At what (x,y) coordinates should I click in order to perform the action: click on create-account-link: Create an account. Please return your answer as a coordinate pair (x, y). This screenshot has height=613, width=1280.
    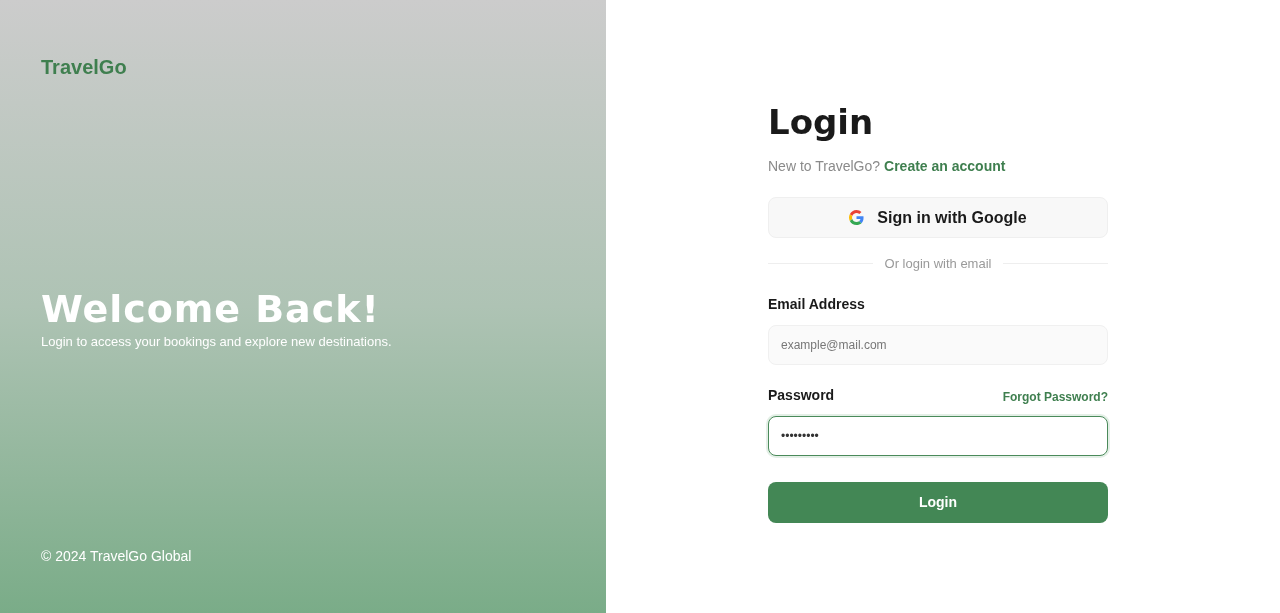
    Looking at the image, I should click on (945, 166).